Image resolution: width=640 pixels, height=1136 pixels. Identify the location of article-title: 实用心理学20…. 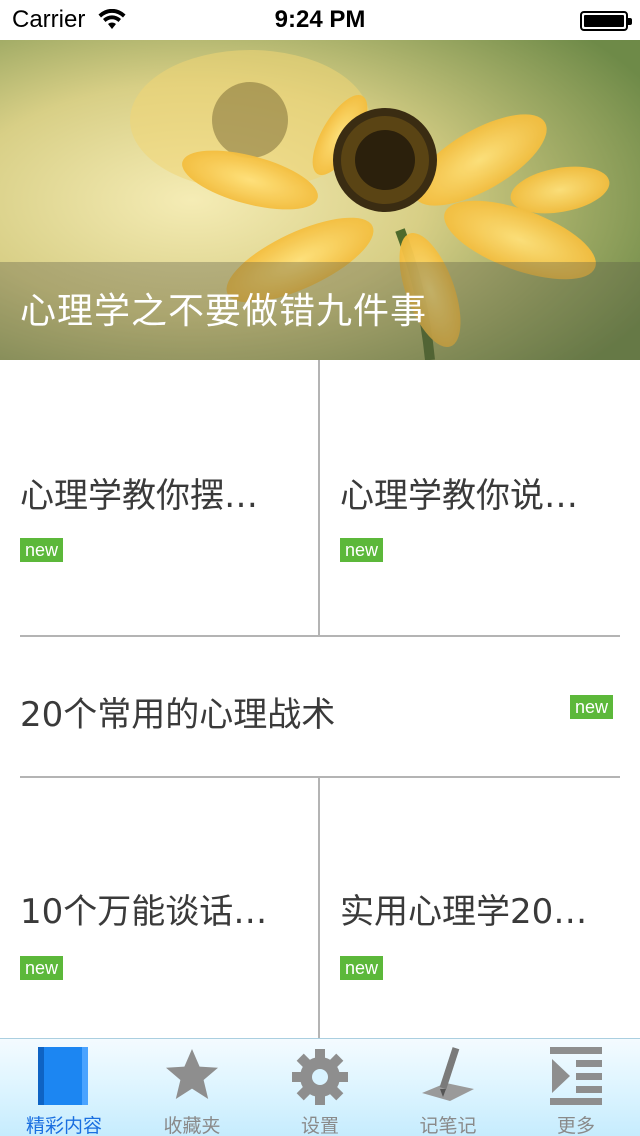
(464, 912).